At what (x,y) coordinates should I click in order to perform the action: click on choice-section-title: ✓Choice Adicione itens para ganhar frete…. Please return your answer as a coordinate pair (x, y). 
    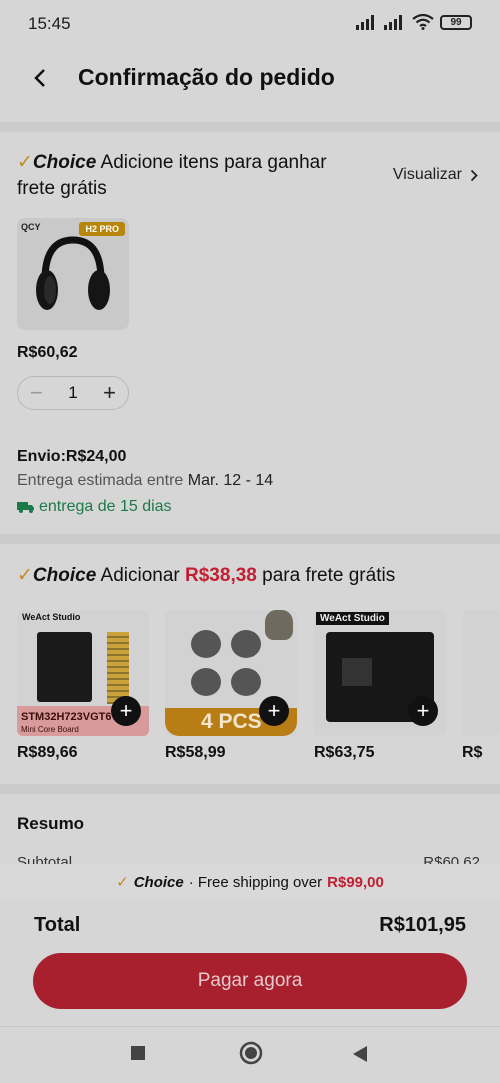
    Looking at the image, I should click on (192, 176).